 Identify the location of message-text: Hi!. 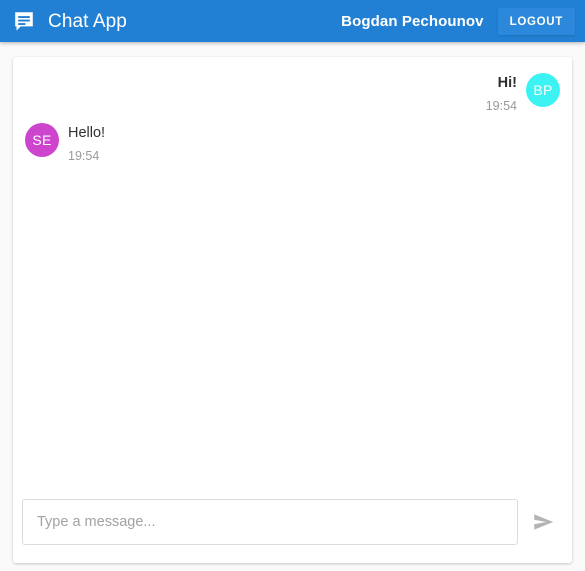
(507, 83).